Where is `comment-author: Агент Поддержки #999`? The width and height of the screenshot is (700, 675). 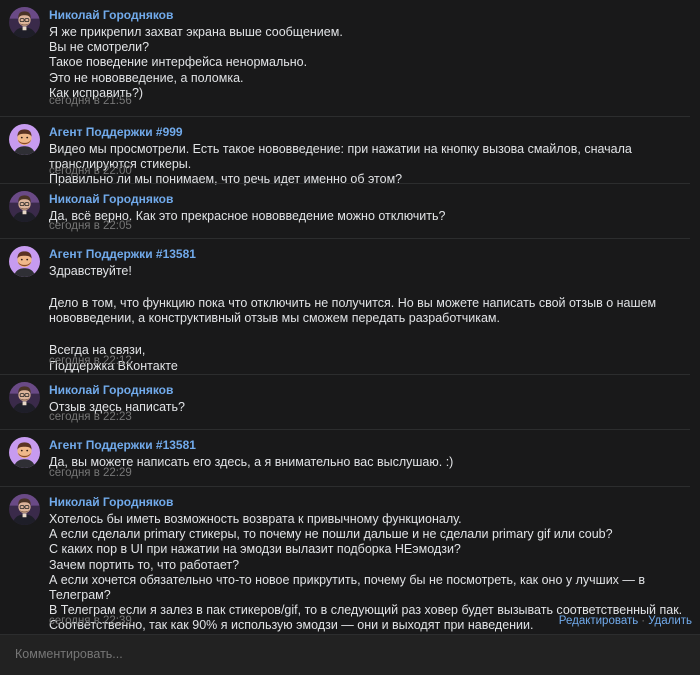
comment-author: Агент Поддержки #999 is located at coordinates (116, 132).